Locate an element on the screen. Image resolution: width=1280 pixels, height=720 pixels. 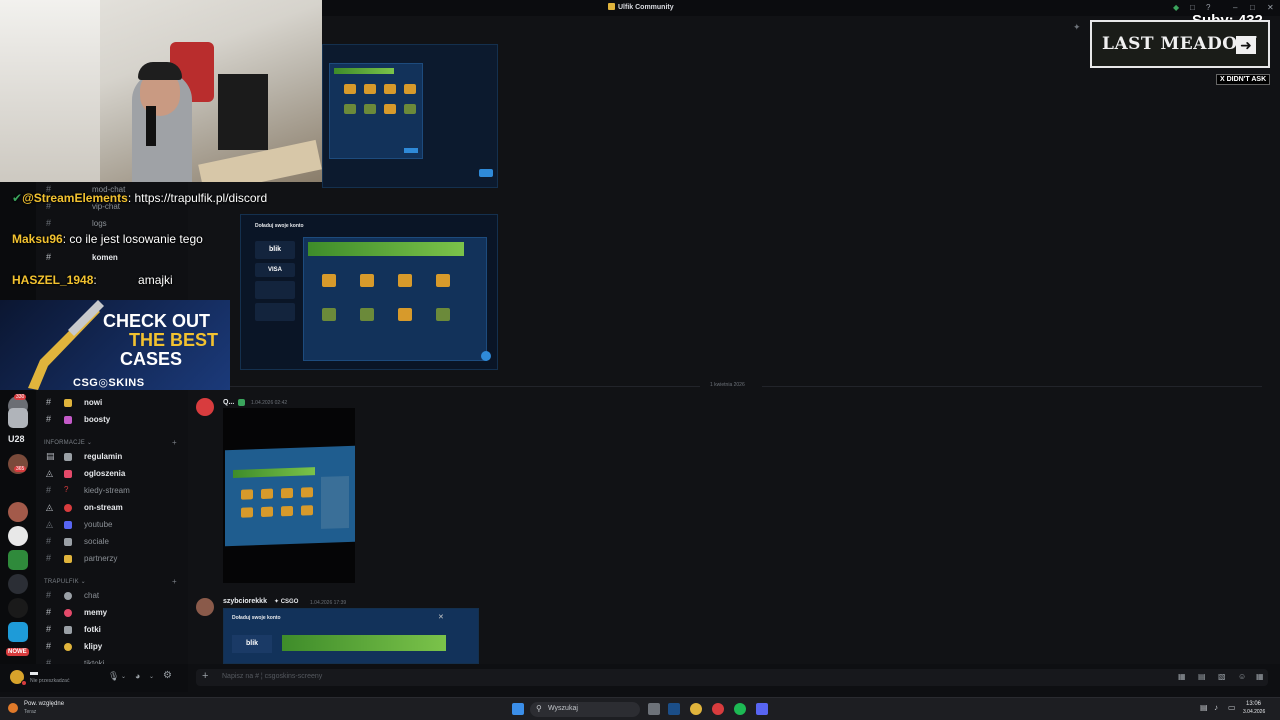
user-status: Nie przeszkadzać is located at coordinates (50, 681).